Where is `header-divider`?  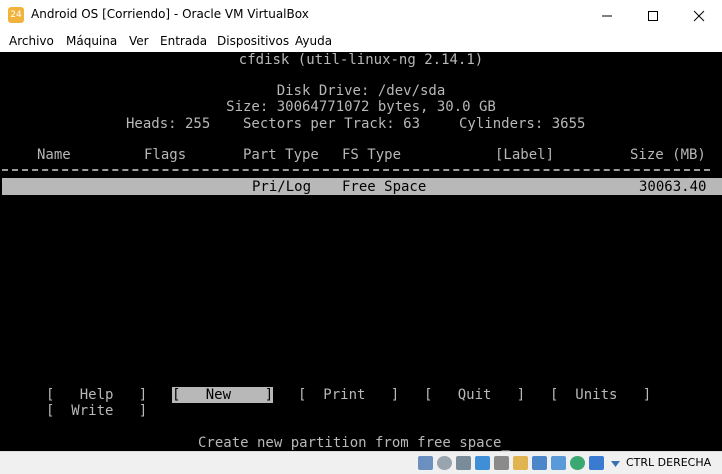 header-divider is located at coordinates (356, 170).